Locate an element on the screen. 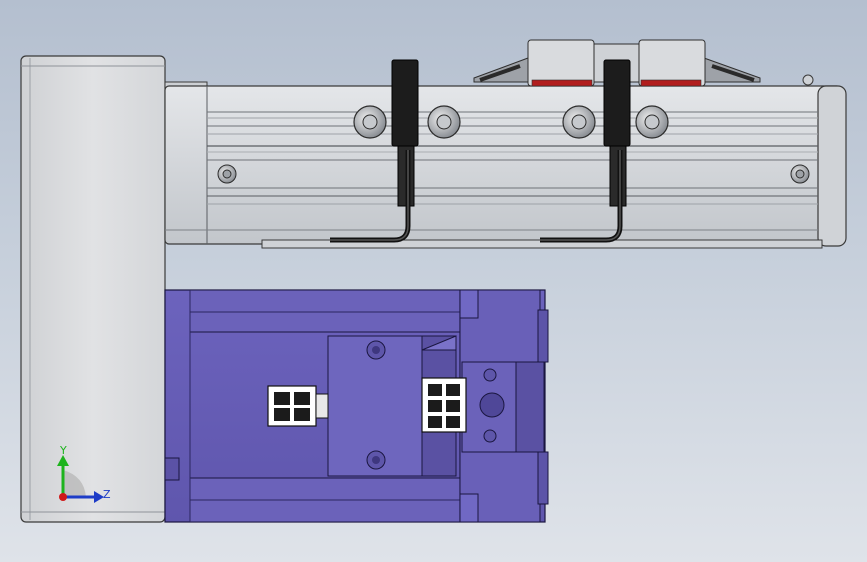 The height and width of the screenshot is (562, 867). encoder-connector is located at coordinates (444, 405).